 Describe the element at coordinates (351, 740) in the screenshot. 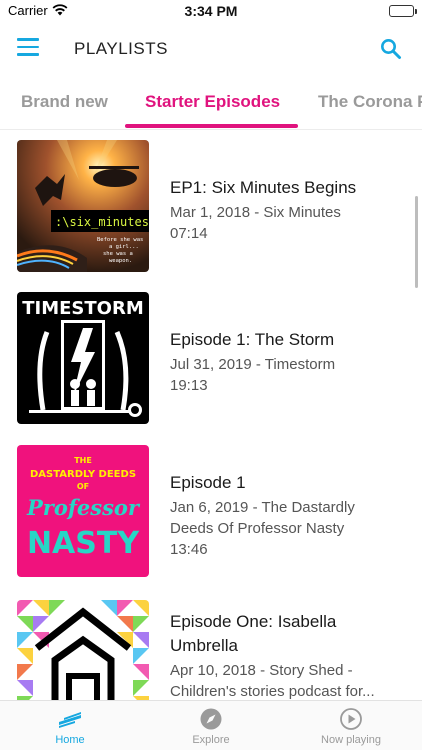

I see `nav-now-playing-label: Now playing` at that location.